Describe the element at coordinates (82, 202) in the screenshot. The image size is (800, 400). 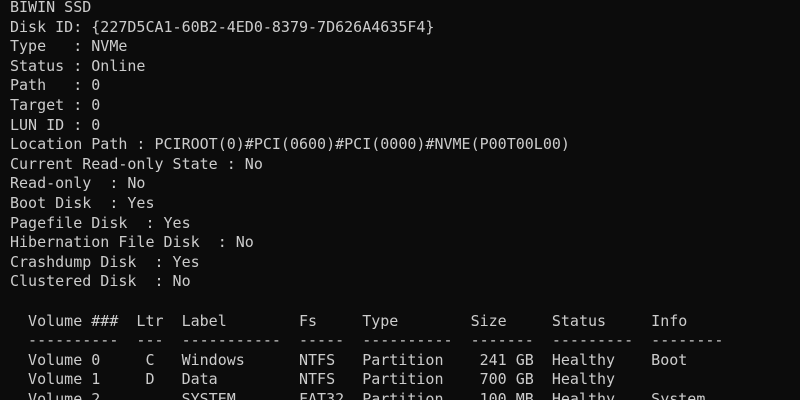
I see `disk-boot-line: Boot Disk : Yes` at that location.